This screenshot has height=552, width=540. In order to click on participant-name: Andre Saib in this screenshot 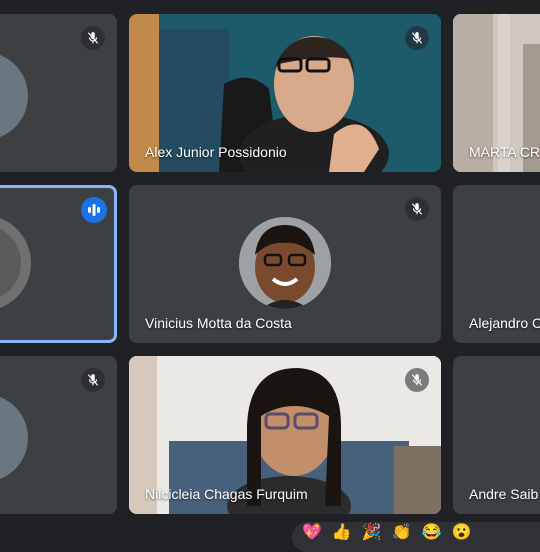, I will do `click(504, 494)`.